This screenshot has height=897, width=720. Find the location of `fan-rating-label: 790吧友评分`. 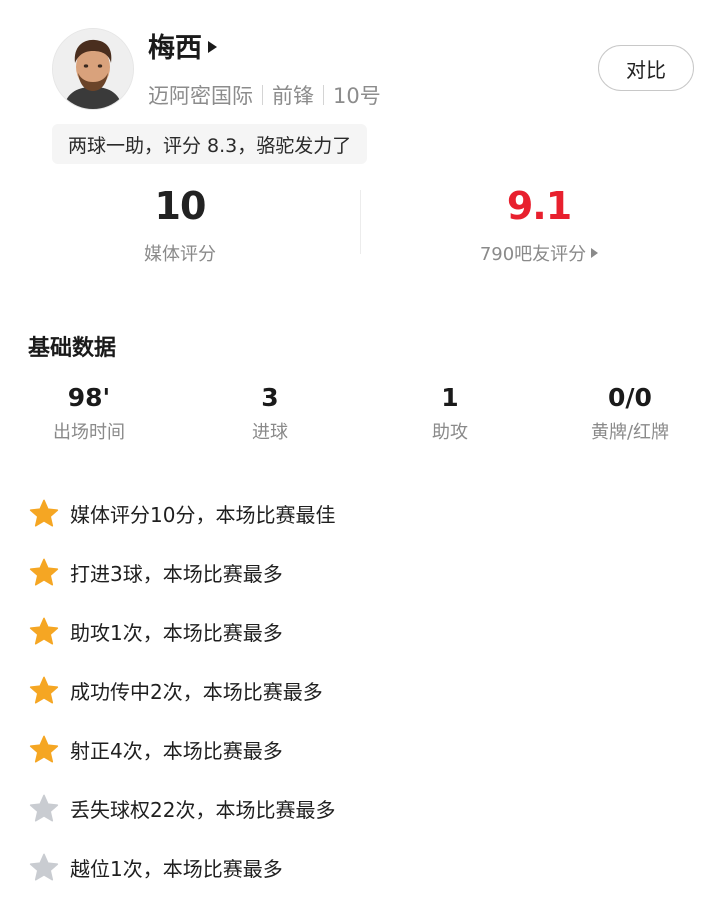

fan-rating-label: 790吧友评分 is located at coordinates (533, 254).